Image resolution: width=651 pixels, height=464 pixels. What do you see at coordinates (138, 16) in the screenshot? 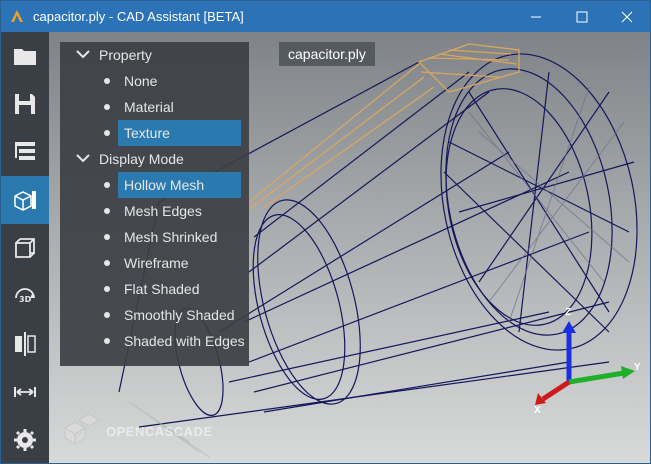
I see `window-title: capacitor.ply - CAD Assistant [BETA]` at bounding box center [138, 16].